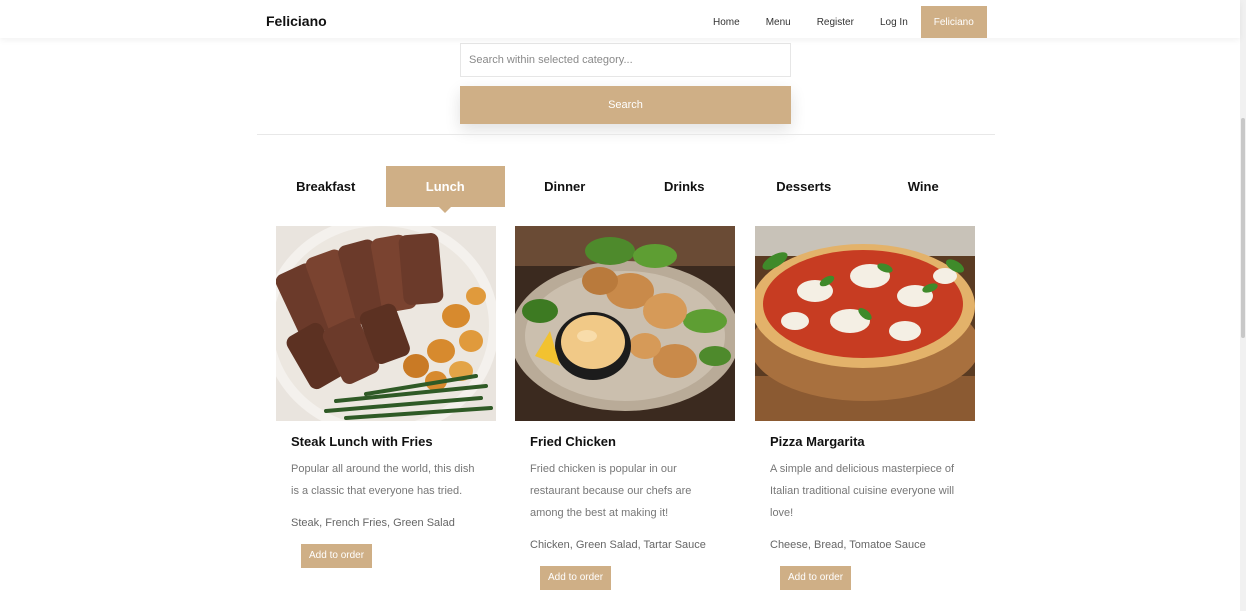 The height and width of the screenshot is (611, 1246). I want to click on tab-dinner: Dinner, so click(565, 186).